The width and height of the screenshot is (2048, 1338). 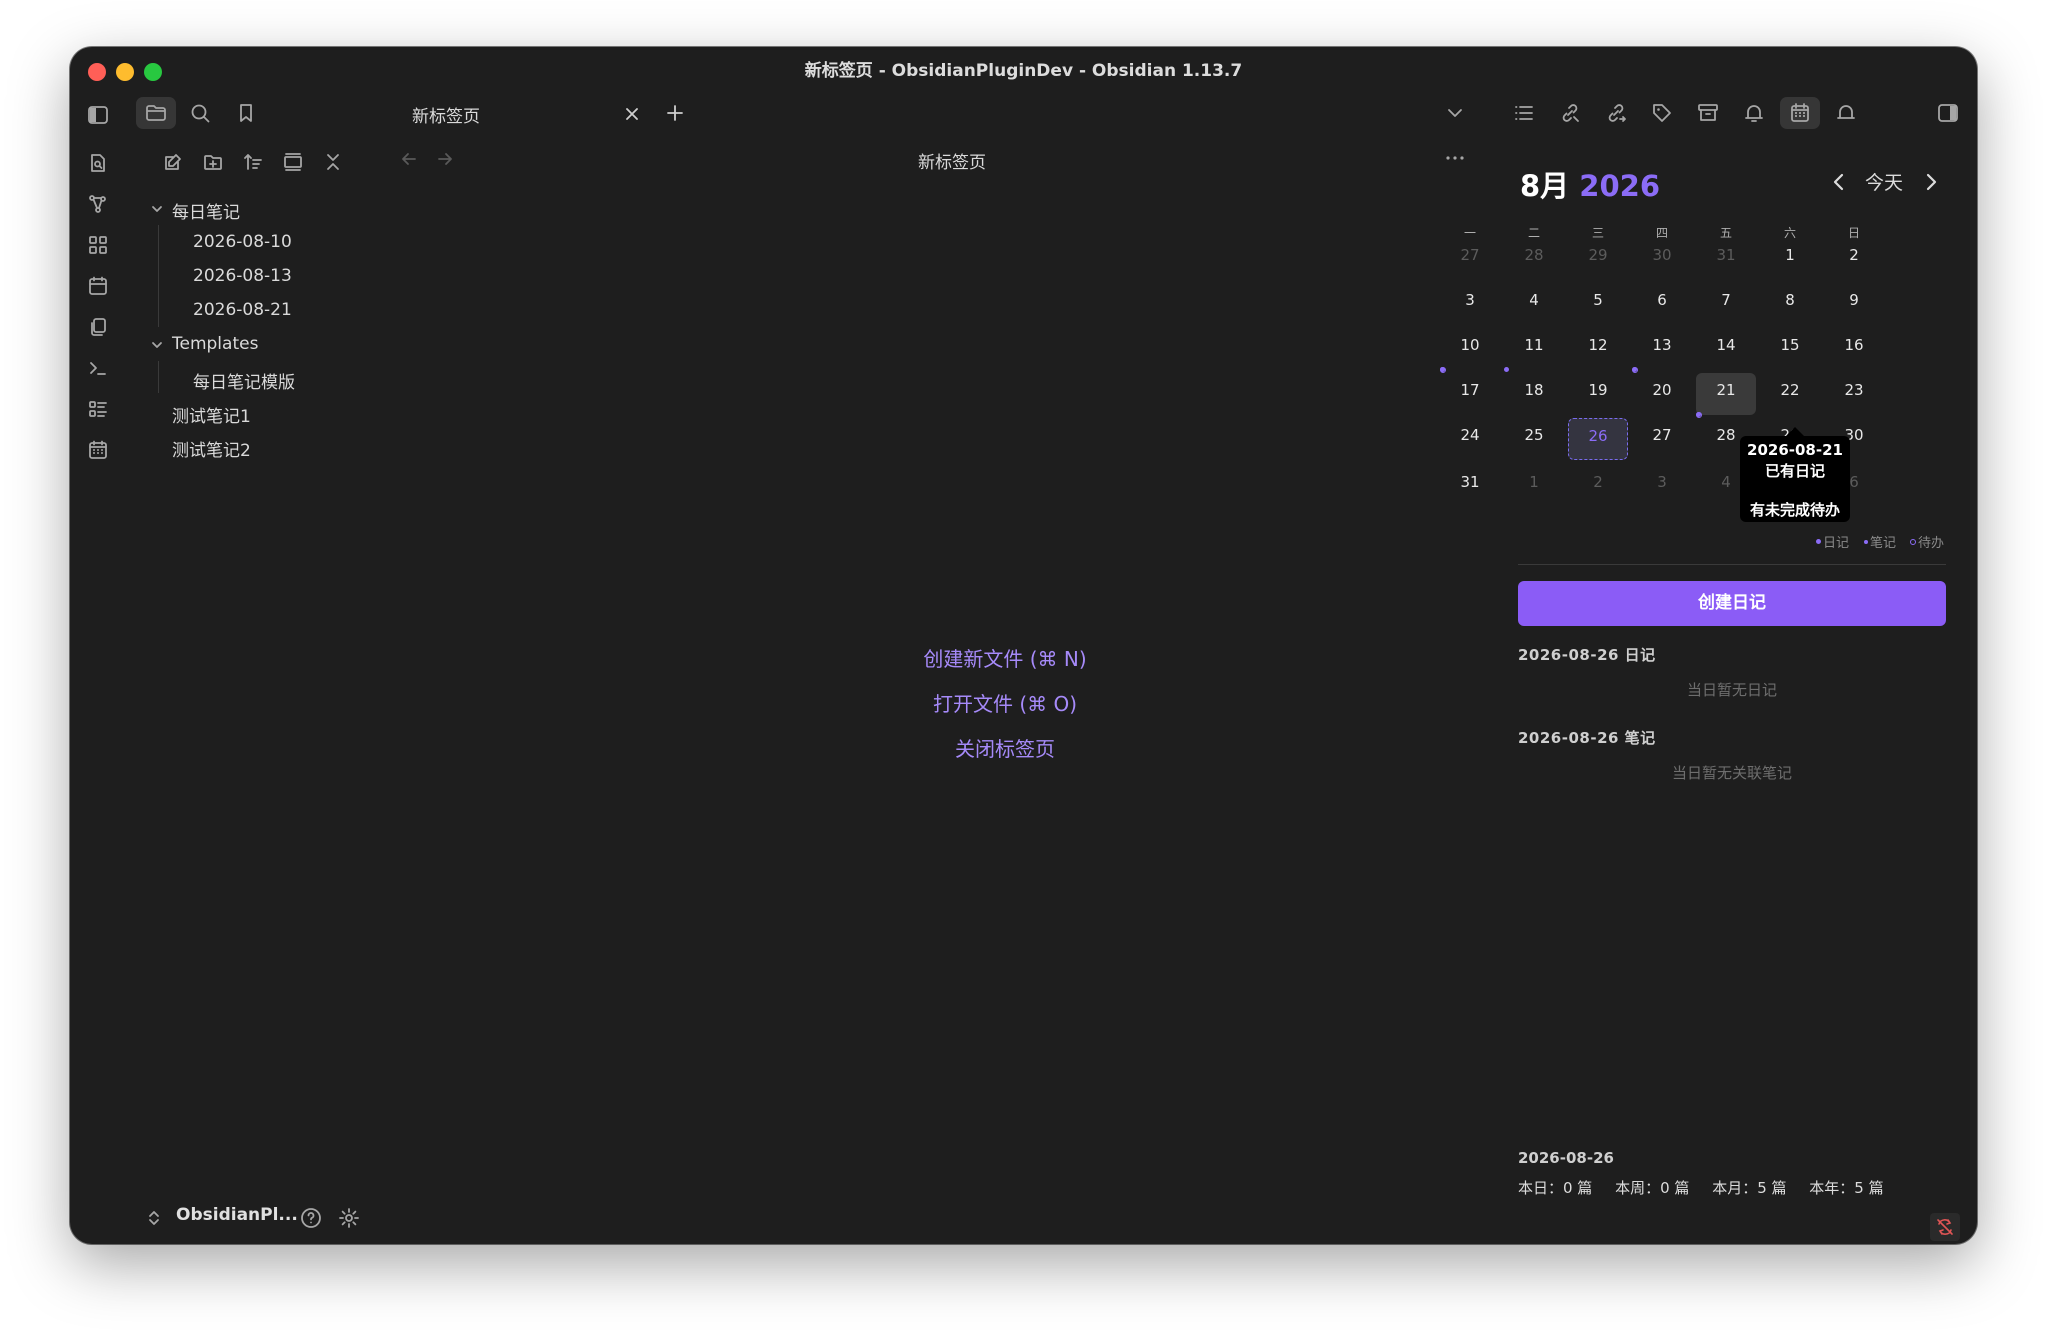 I want to click on bookmarks-tab-icon, so click(x=246, y=113).